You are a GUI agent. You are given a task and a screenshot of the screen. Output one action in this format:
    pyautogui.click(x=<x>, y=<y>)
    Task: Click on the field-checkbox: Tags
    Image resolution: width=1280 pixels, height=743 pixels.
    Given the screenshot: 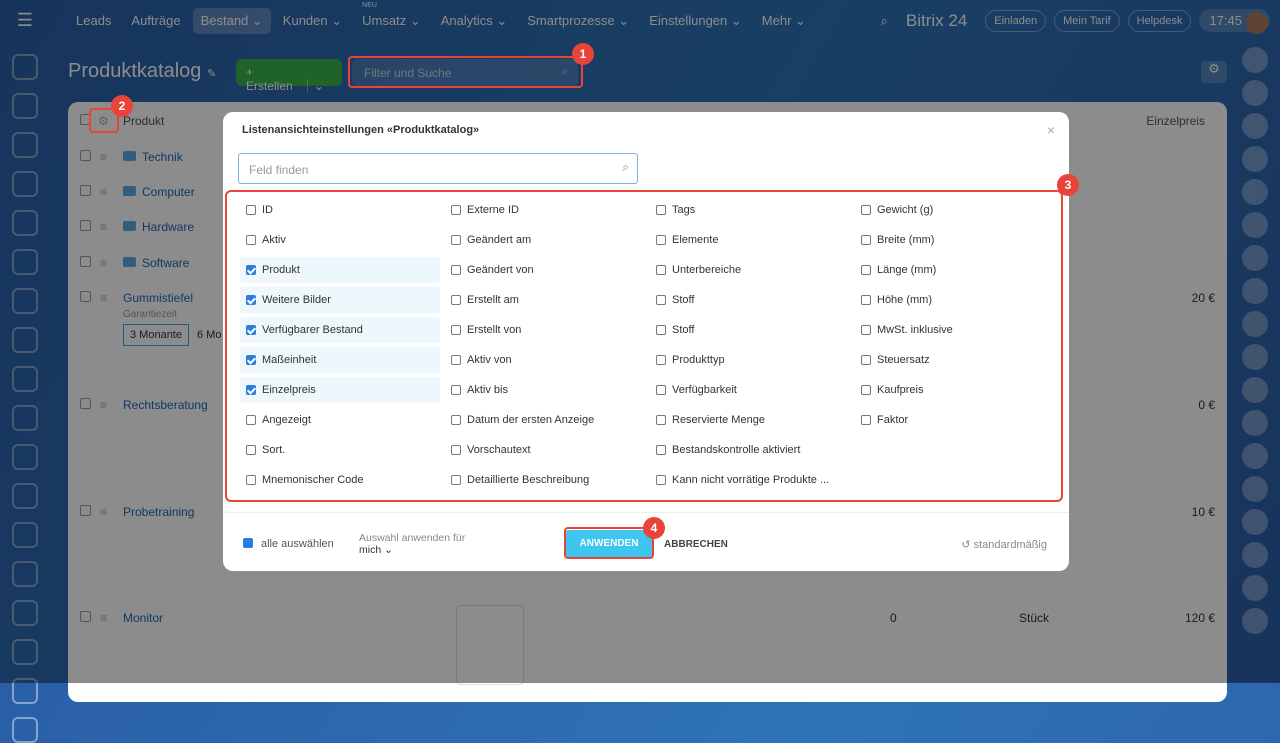 What is the action you would take?
    pyautogui.click(x=750, y=210)
    